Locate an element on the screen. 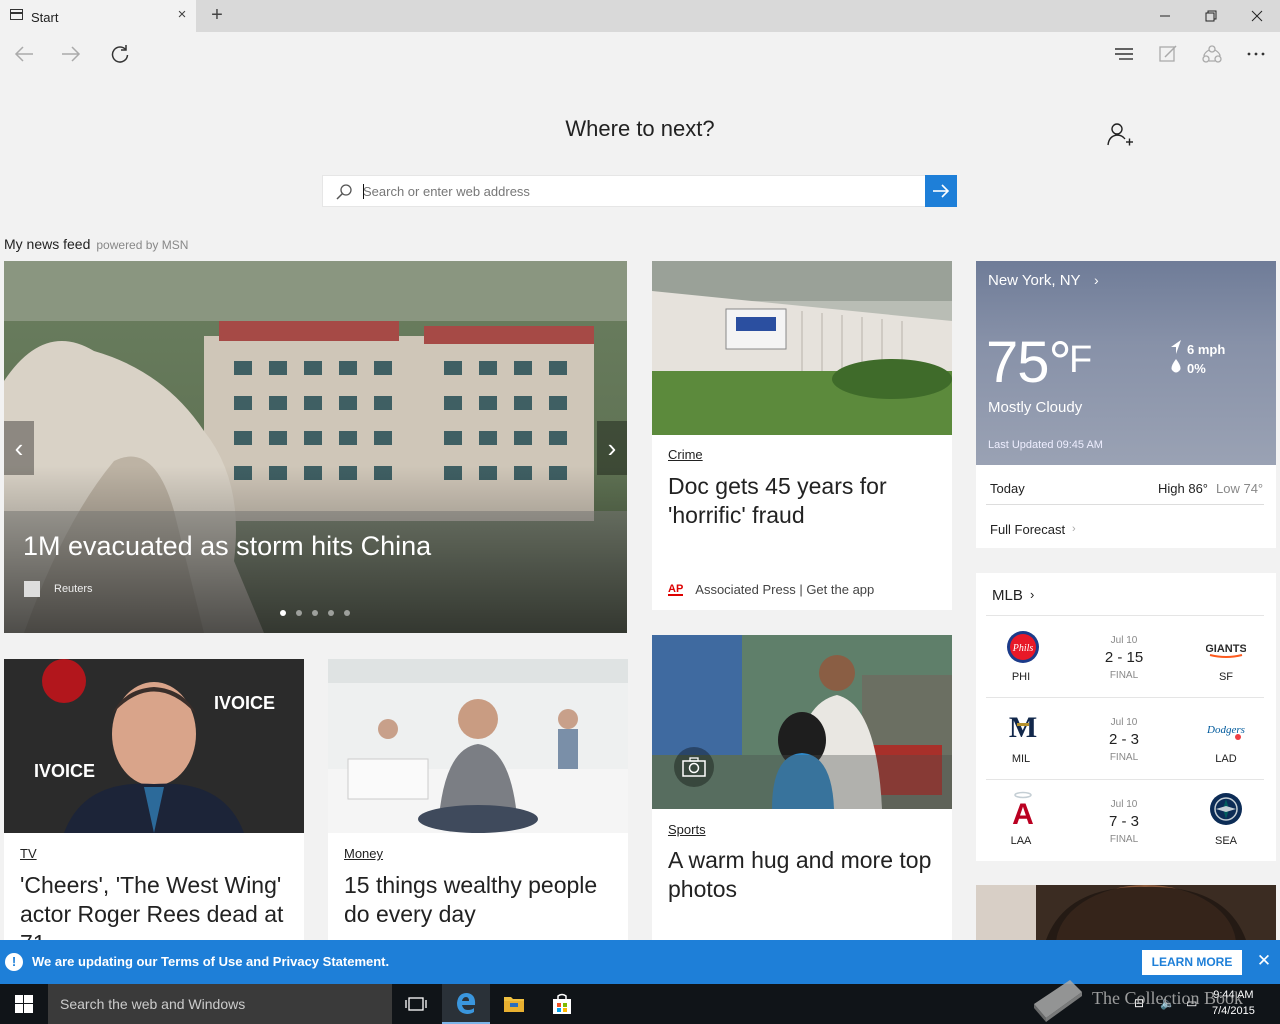 The width and height of the screenshot is (1280, 1024). taskbar-search-box: Search the web and Windows is located at coordinates (220, 1004).